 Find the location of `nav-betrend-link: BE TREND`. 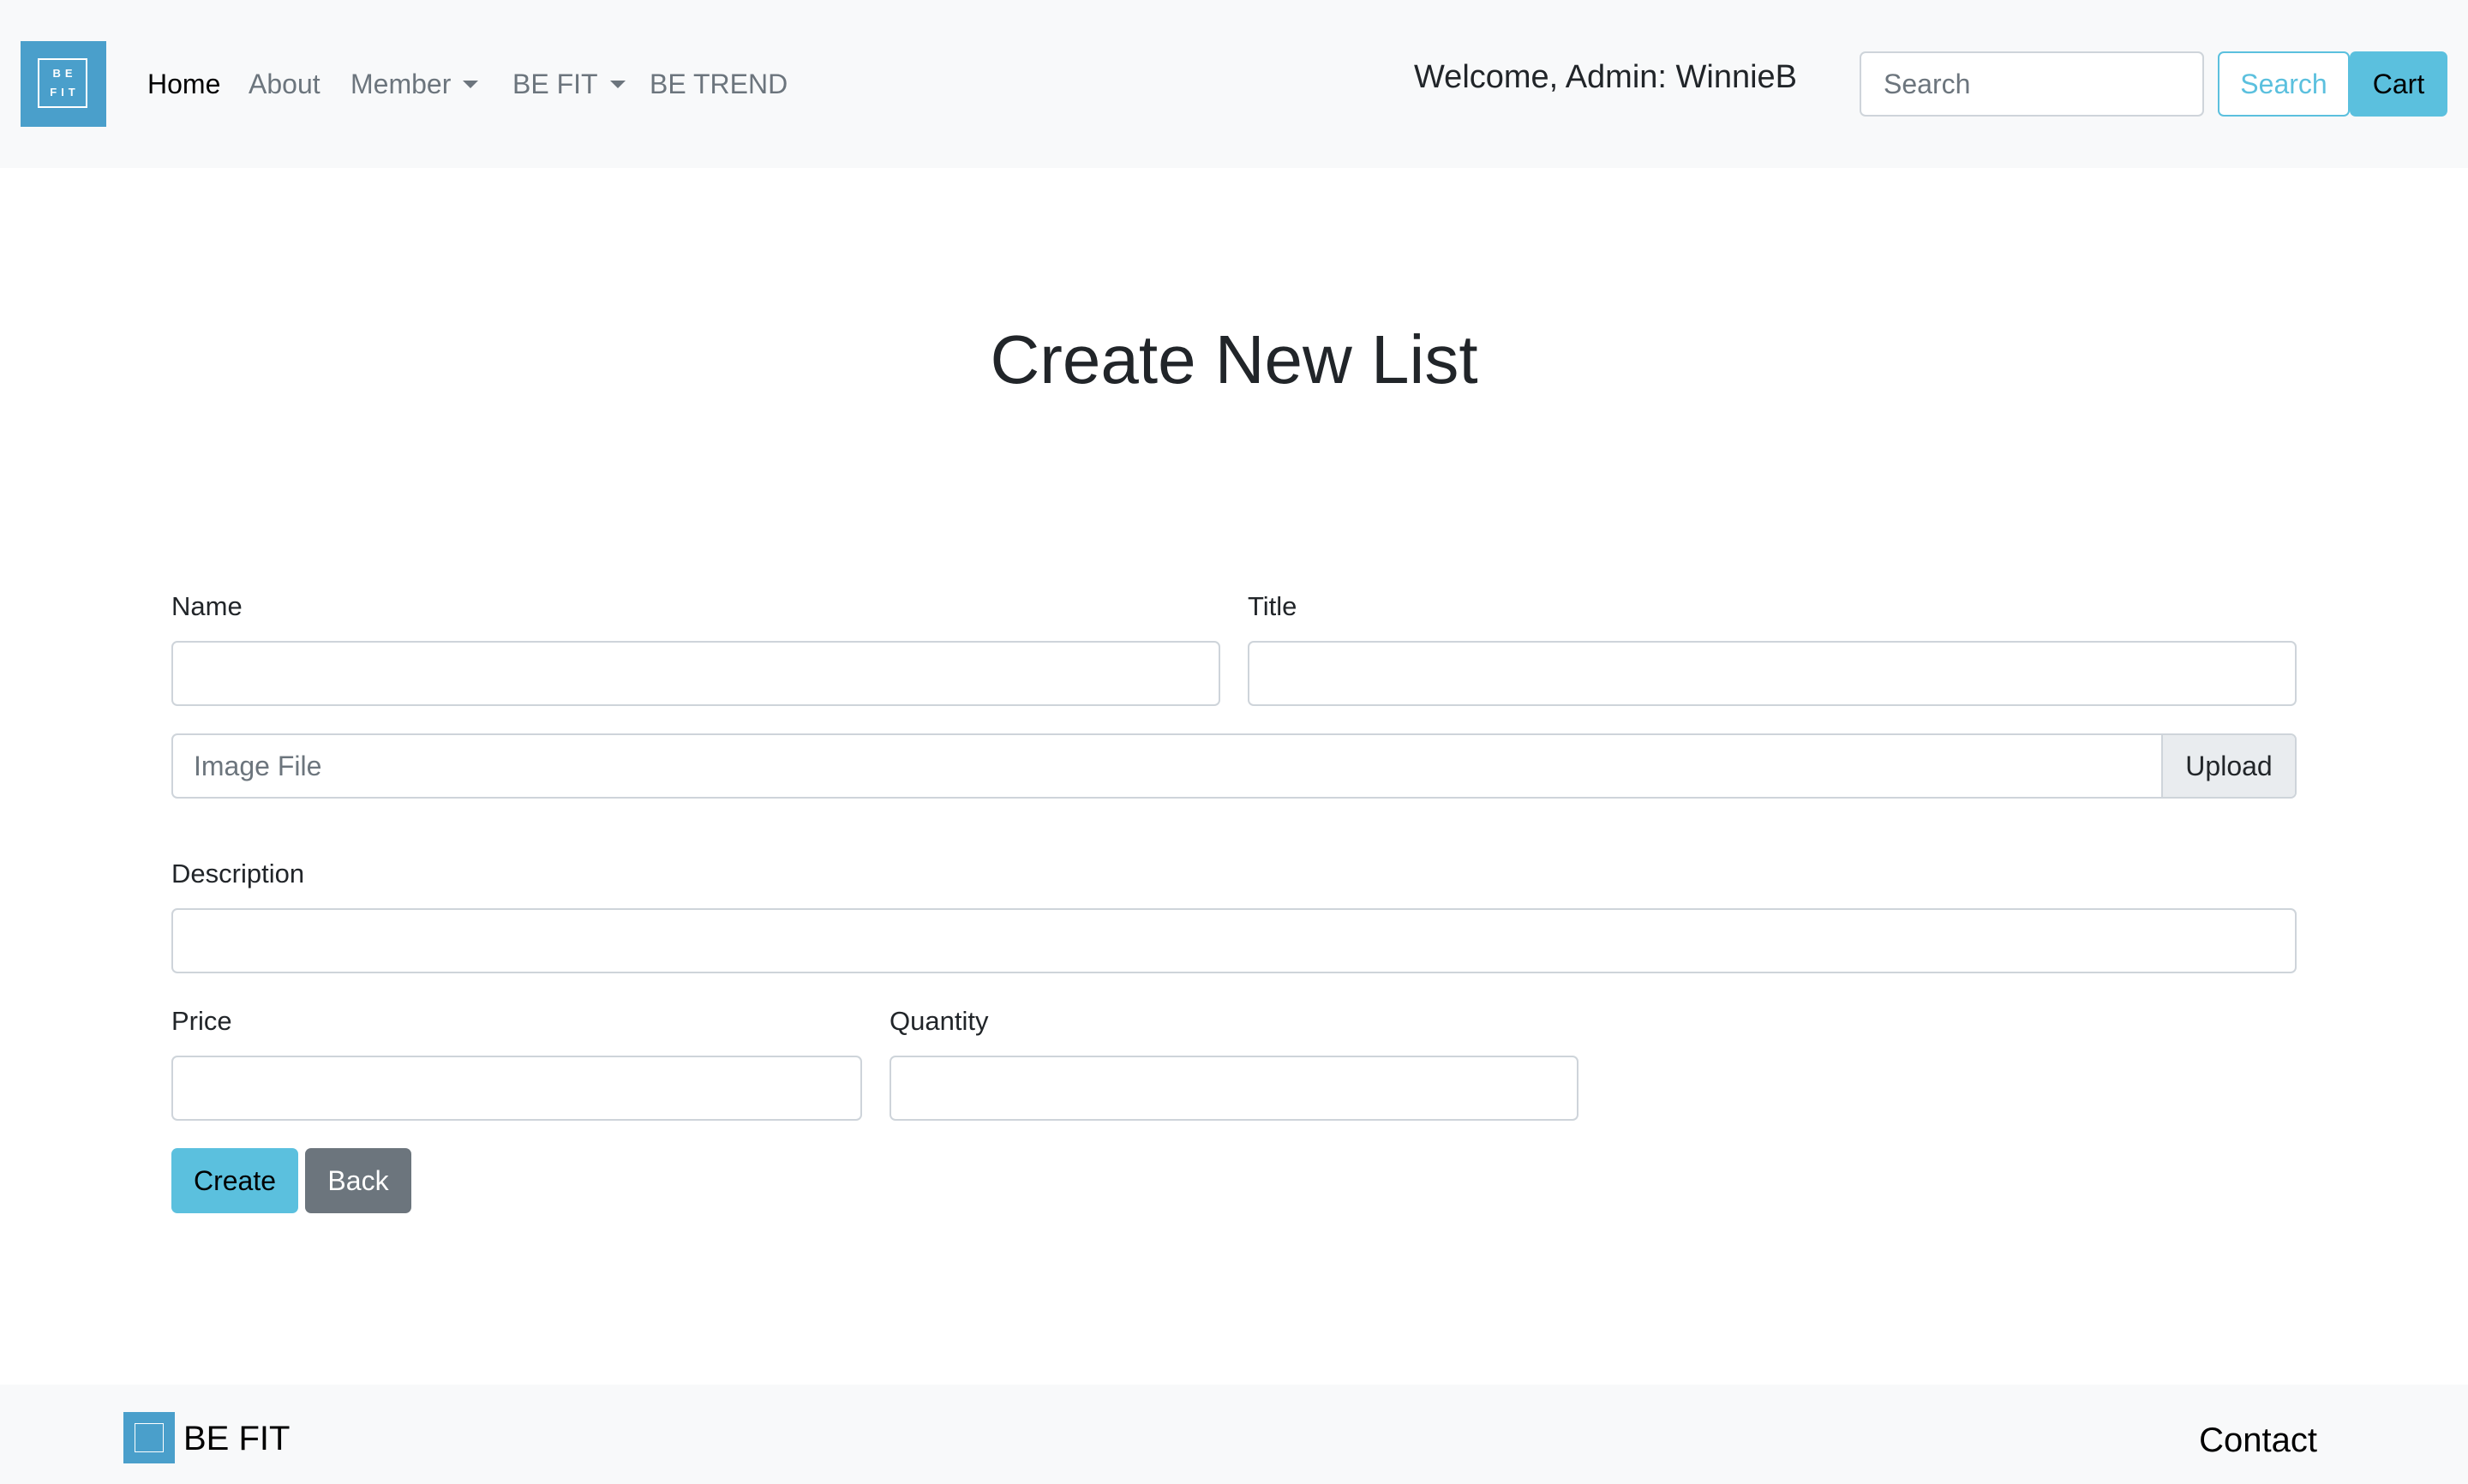

nav-betrend-link: BE TREND is located at coordinates (719, 84).